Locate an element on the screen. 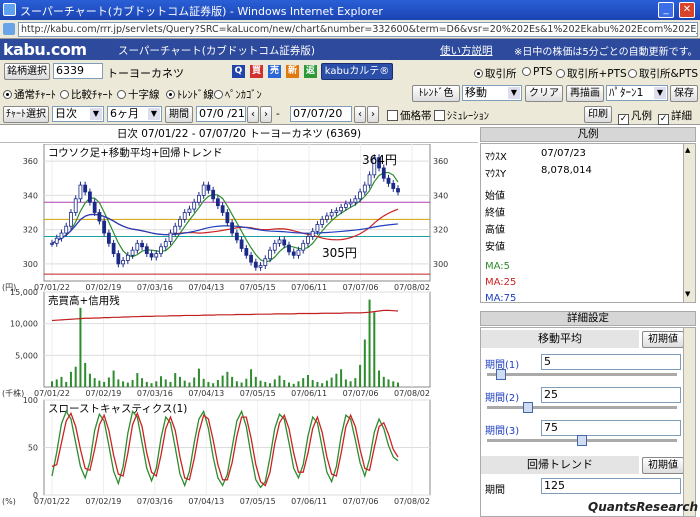  x-tick-label: 07/06/11 is located at coordinates (309, 501).